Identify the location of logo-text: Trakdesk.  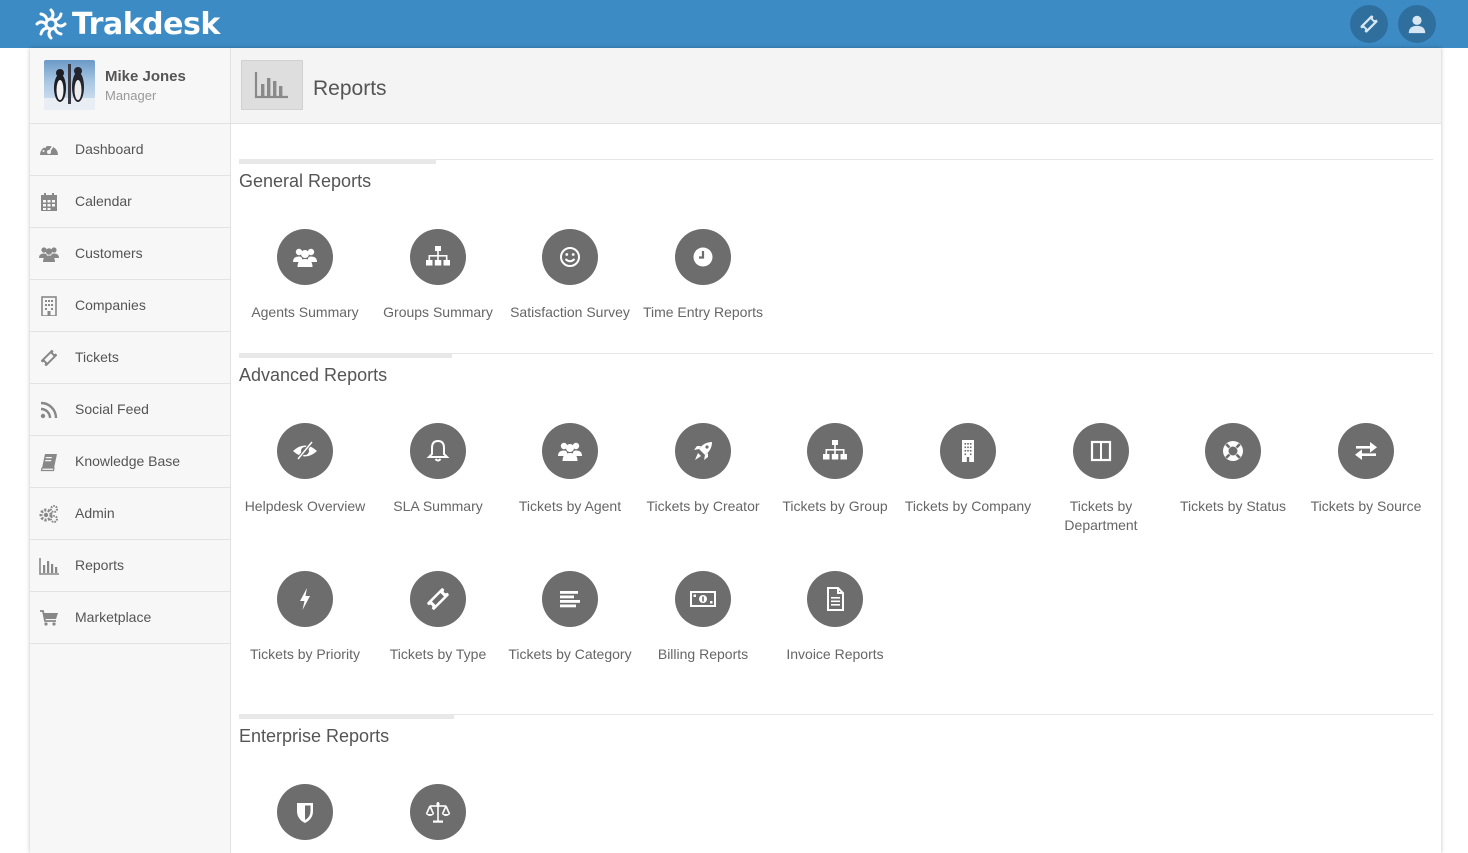
(146, 24).